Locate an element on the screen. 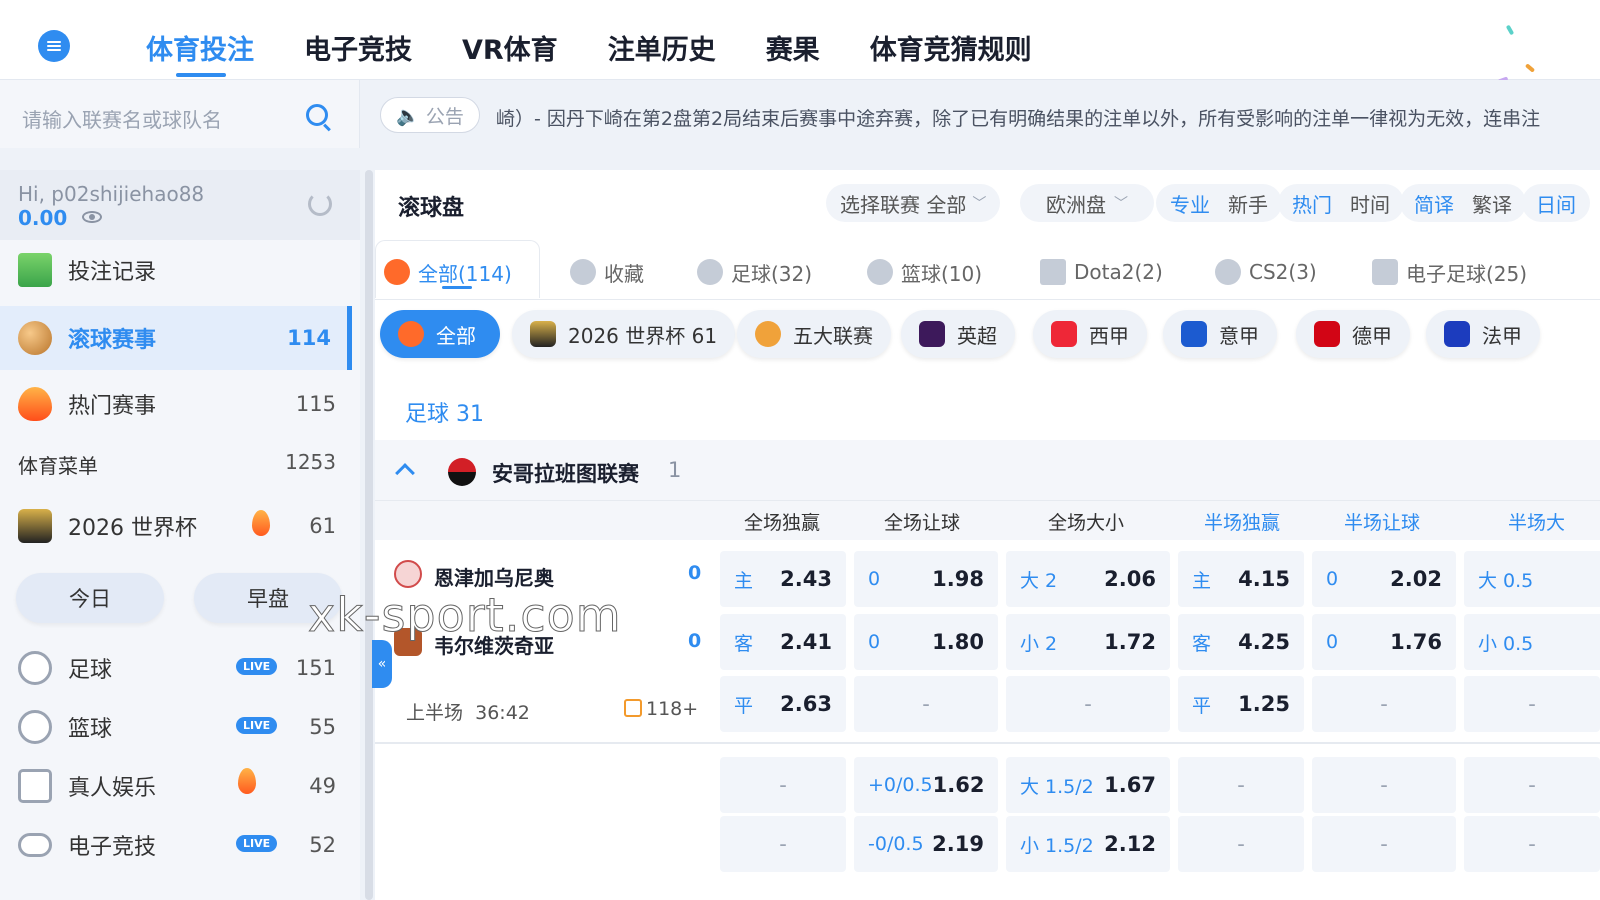 The width and height of the screenshot is (1600, 900). odds-ft-handicap-alt-home: +0/0.5 1.62 is located at coordinates (926, 785).